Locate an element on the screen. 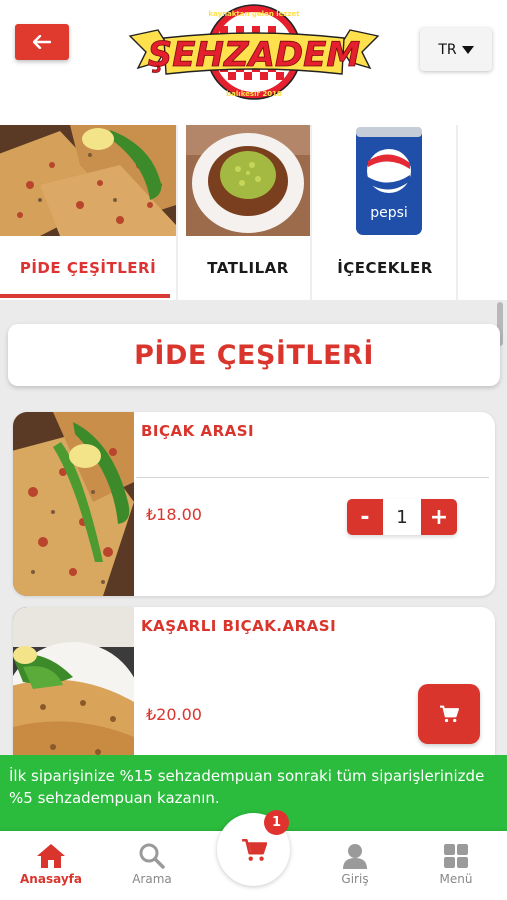 The image size is (507, 900). language-selector: TR is located at coordinates (456, 49).